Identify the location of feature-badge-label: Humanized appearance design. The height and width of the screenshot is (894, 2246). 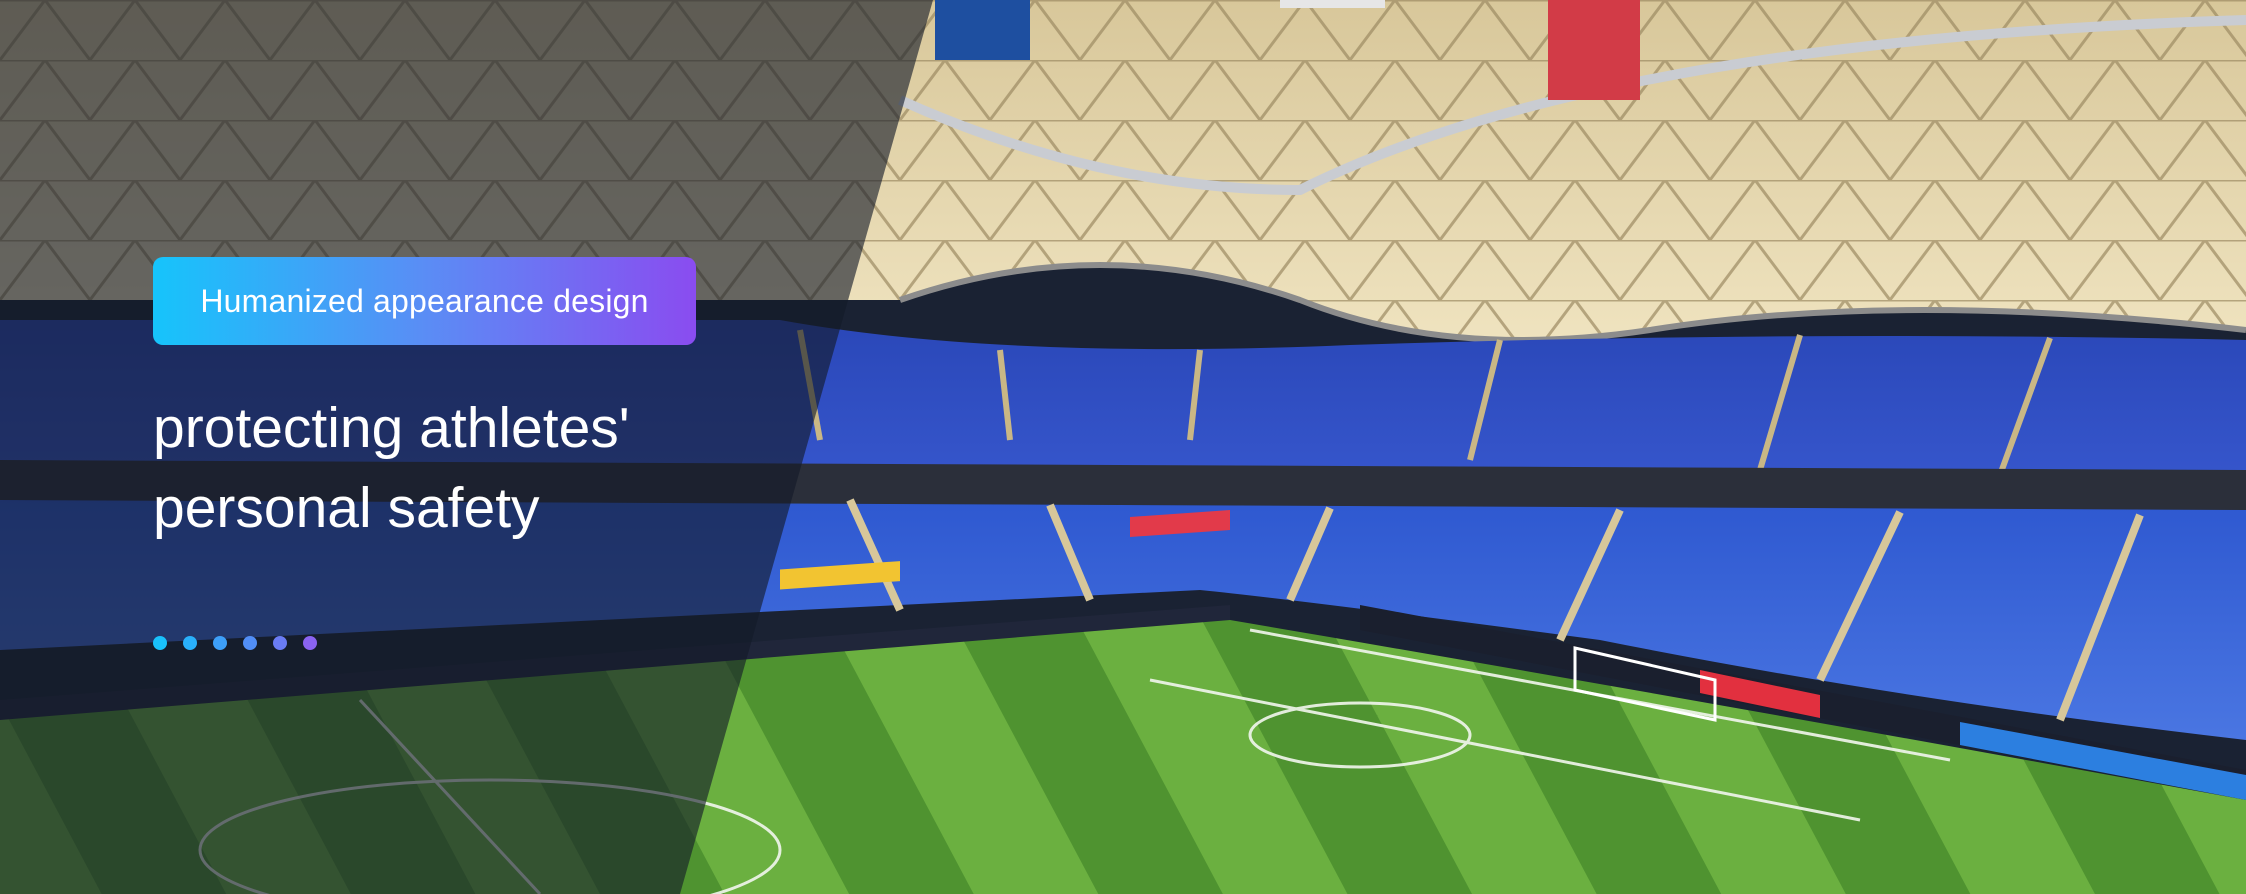
(424, 300).